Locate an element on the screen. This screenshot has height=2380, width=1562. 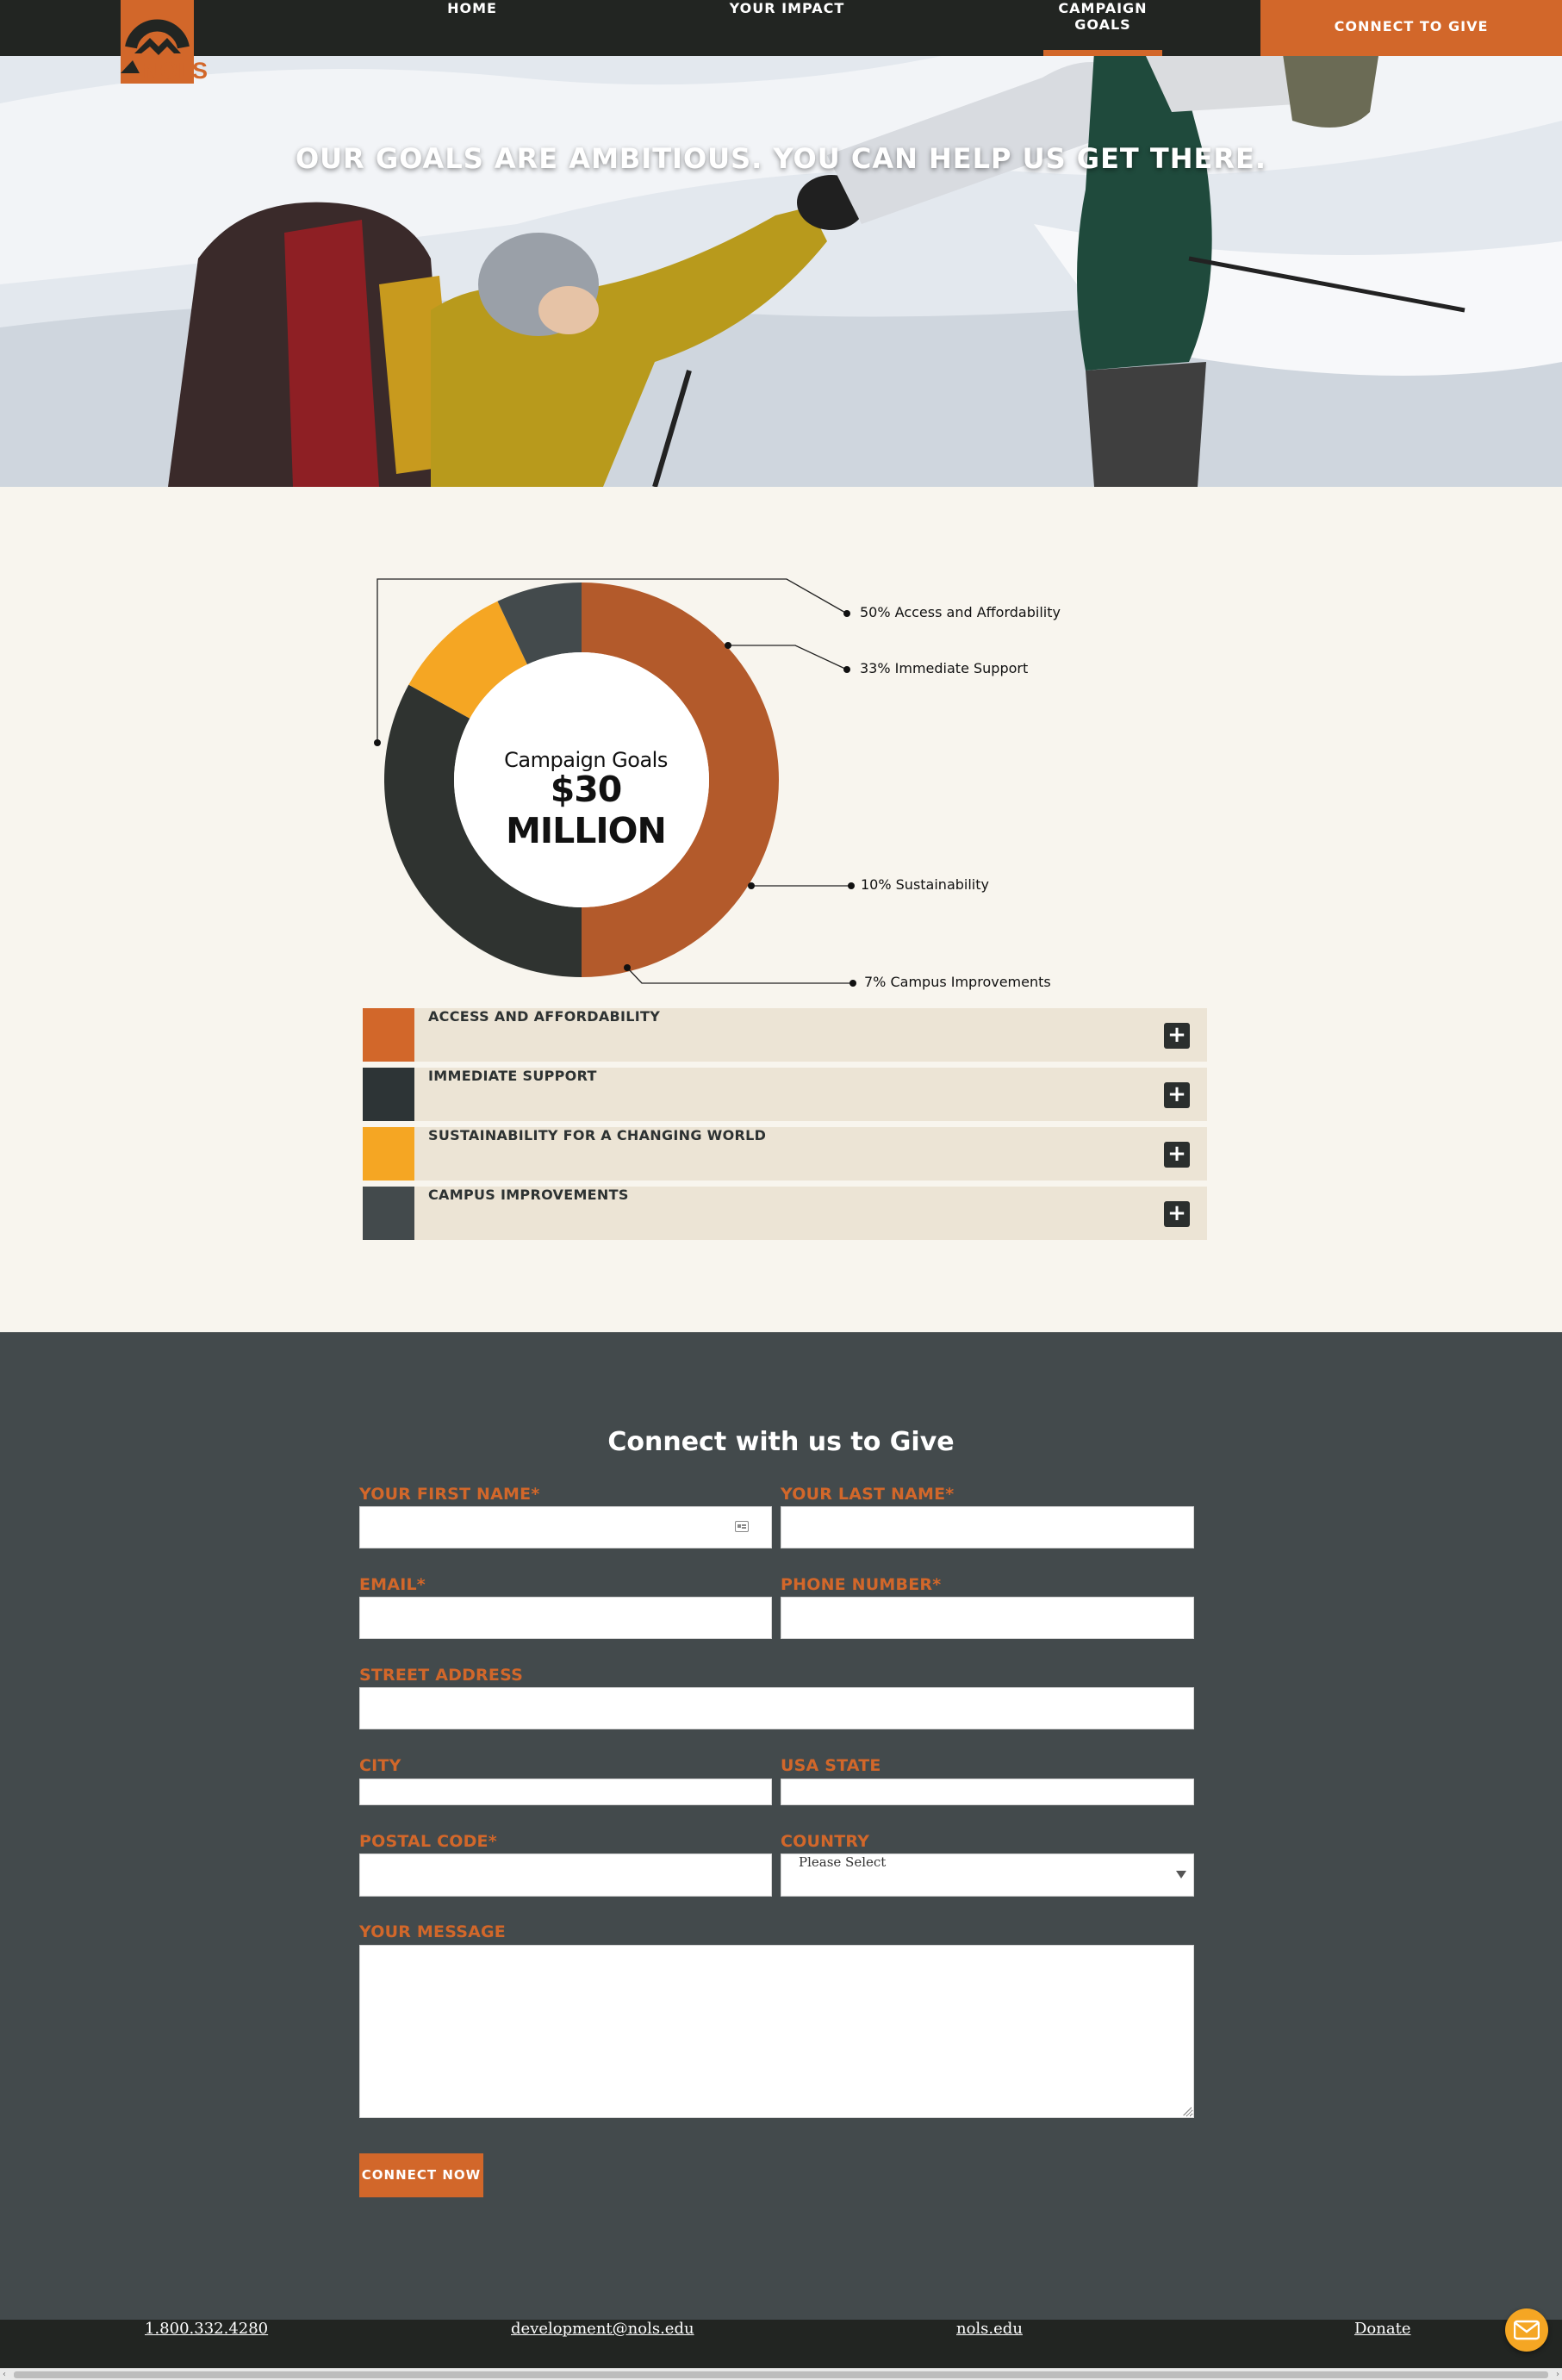
callout-sustainability: 10% Sustainability is located at coordinates (925, 885).